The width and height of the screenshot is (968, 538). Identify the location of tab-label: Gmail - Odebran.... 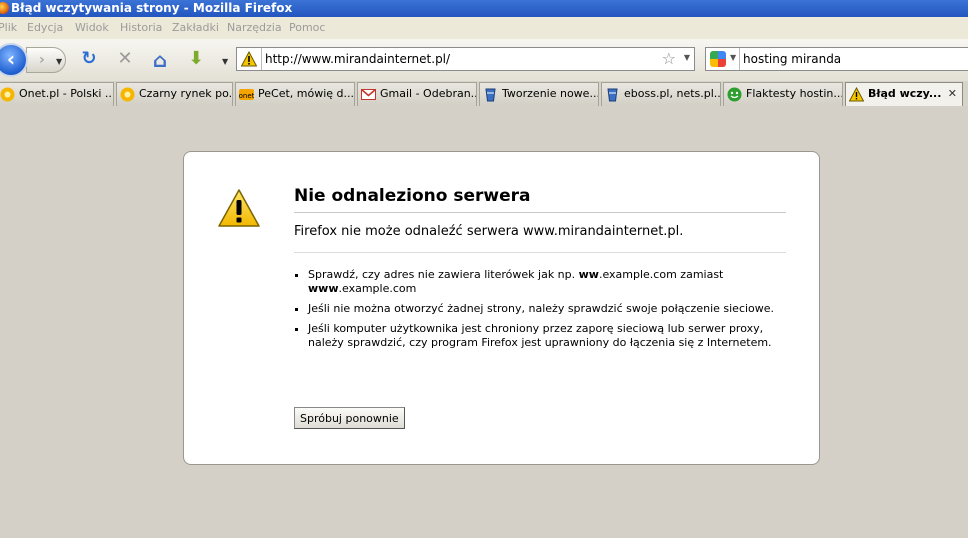
(428, 93).